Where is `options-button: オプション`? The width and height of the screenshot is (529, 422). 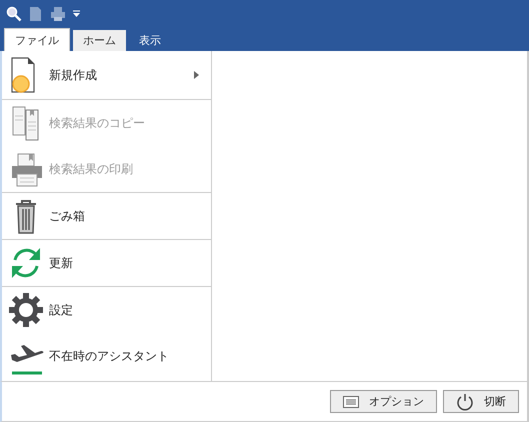
options-button: オプション is located at coordinates (383, 401).